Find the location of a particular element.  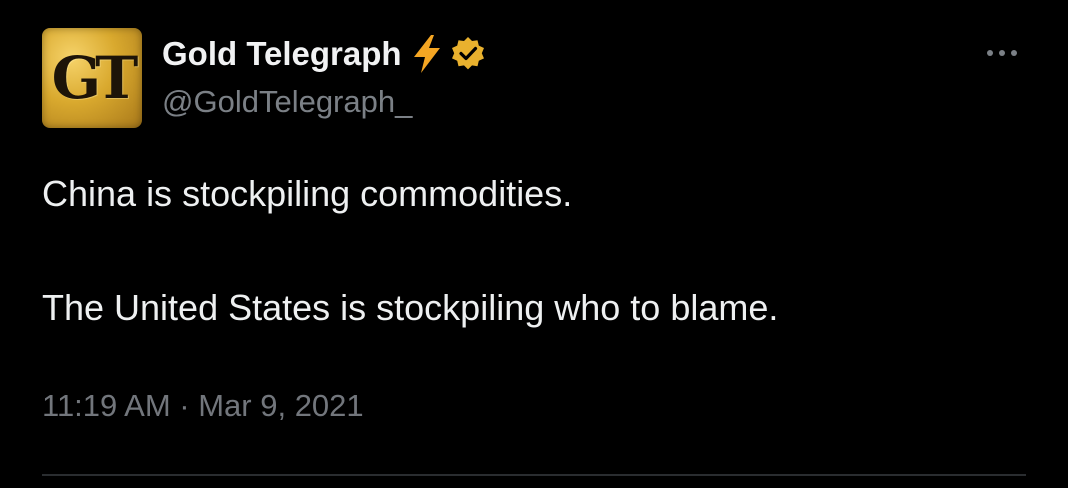

author-avatar: GT is located at coordinates (92, 78).